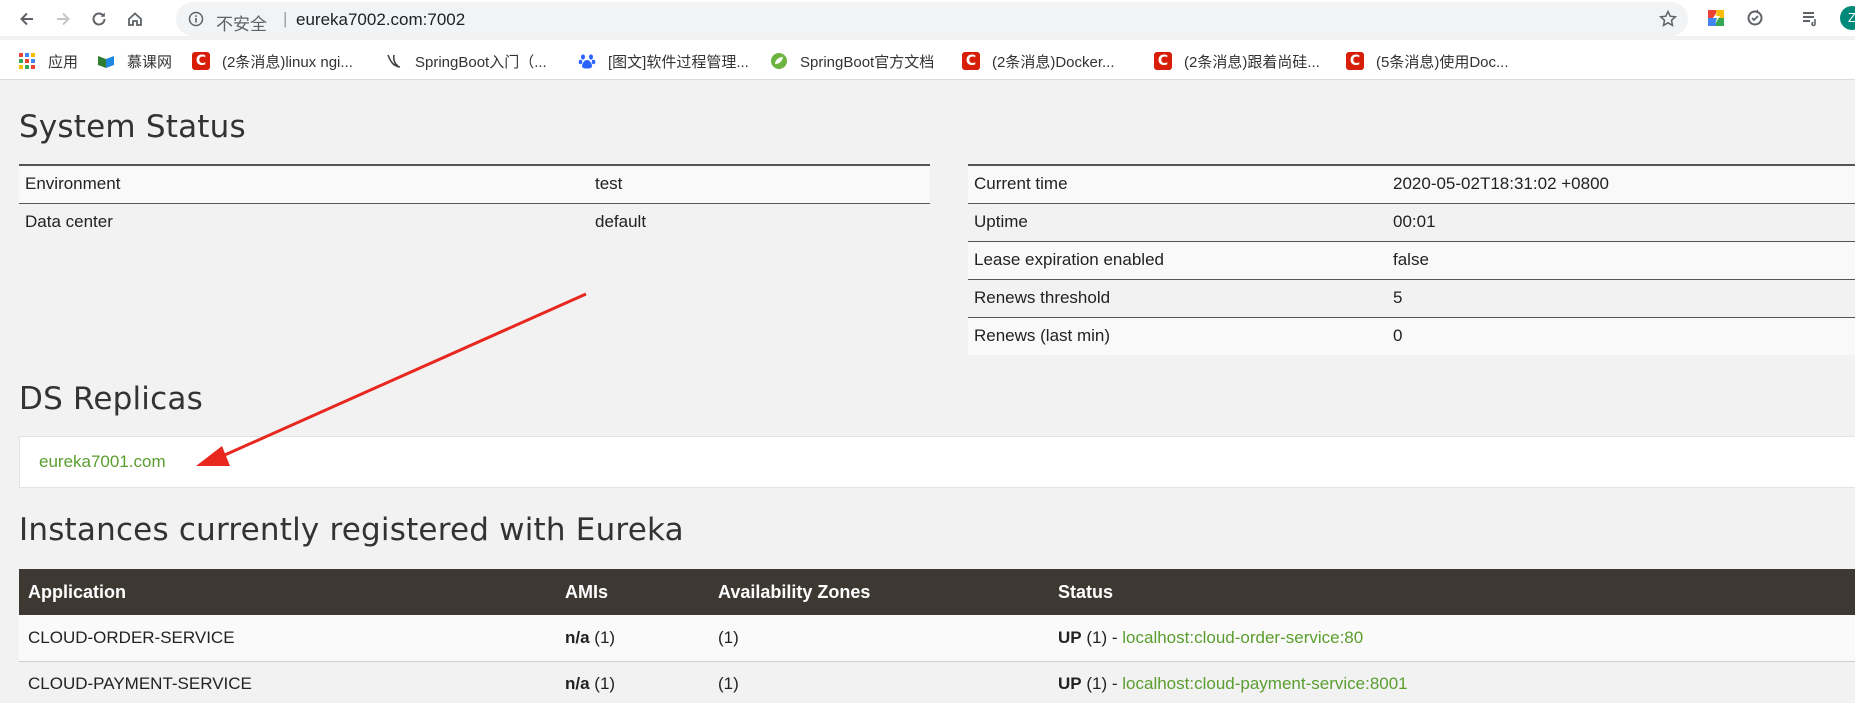 The height and width of the screenshot is (703, 1855). What do you see at coordinates (1102, 637) in the screenshot?
I see `status-count: (1) -` at bounding box center [1102, 637].